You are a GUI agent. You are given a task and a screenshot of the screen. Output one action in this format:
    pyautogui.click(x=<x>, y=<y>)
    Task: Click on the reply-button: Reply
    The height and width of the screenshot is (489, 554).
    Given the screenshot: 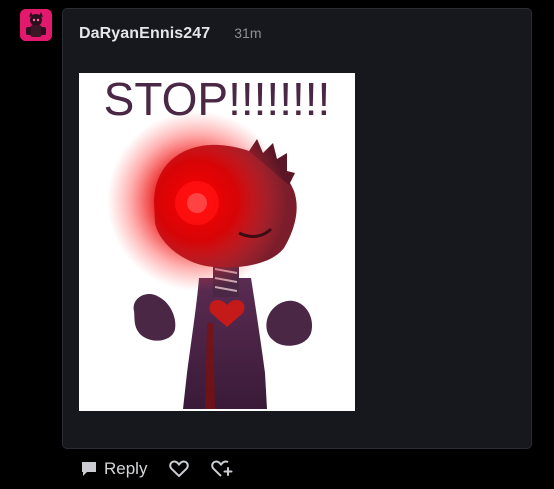 What is the action you would take?
    pyautogui.click(x=113, y=469)
    